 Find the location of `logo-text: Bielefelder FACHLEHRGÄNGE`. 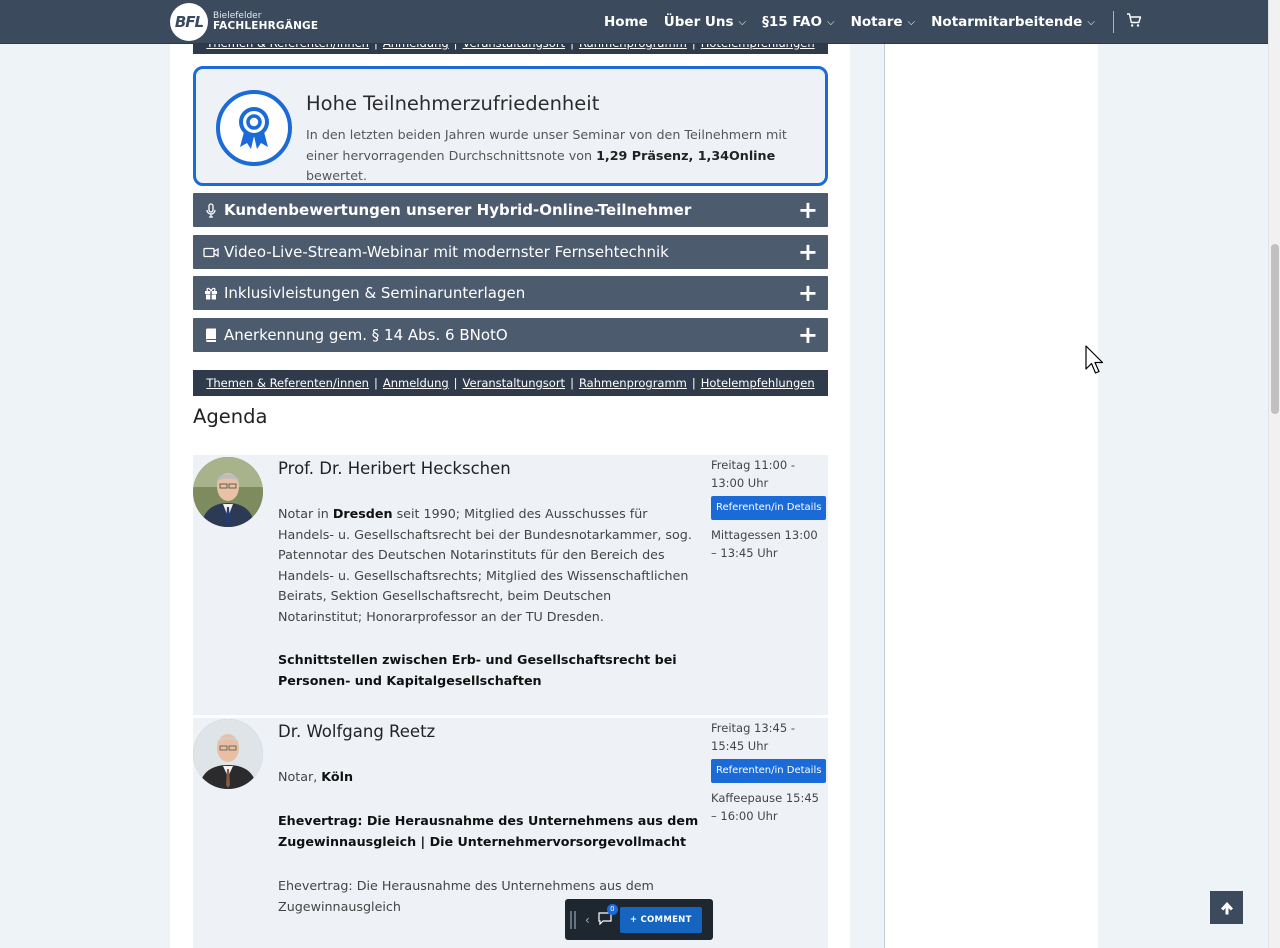

logo-text: Bielefelder FACHLEHRGÄNGE is located at coordinates (266, 22).